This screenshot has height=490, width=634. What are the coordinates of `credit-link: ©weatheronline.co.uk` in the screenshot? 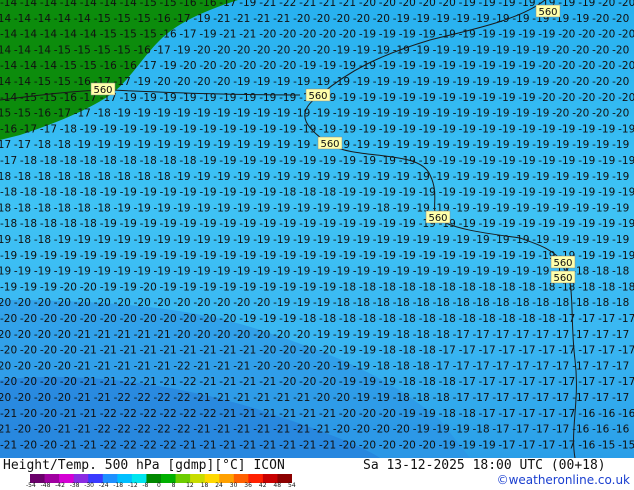 It's located at (563, 480).